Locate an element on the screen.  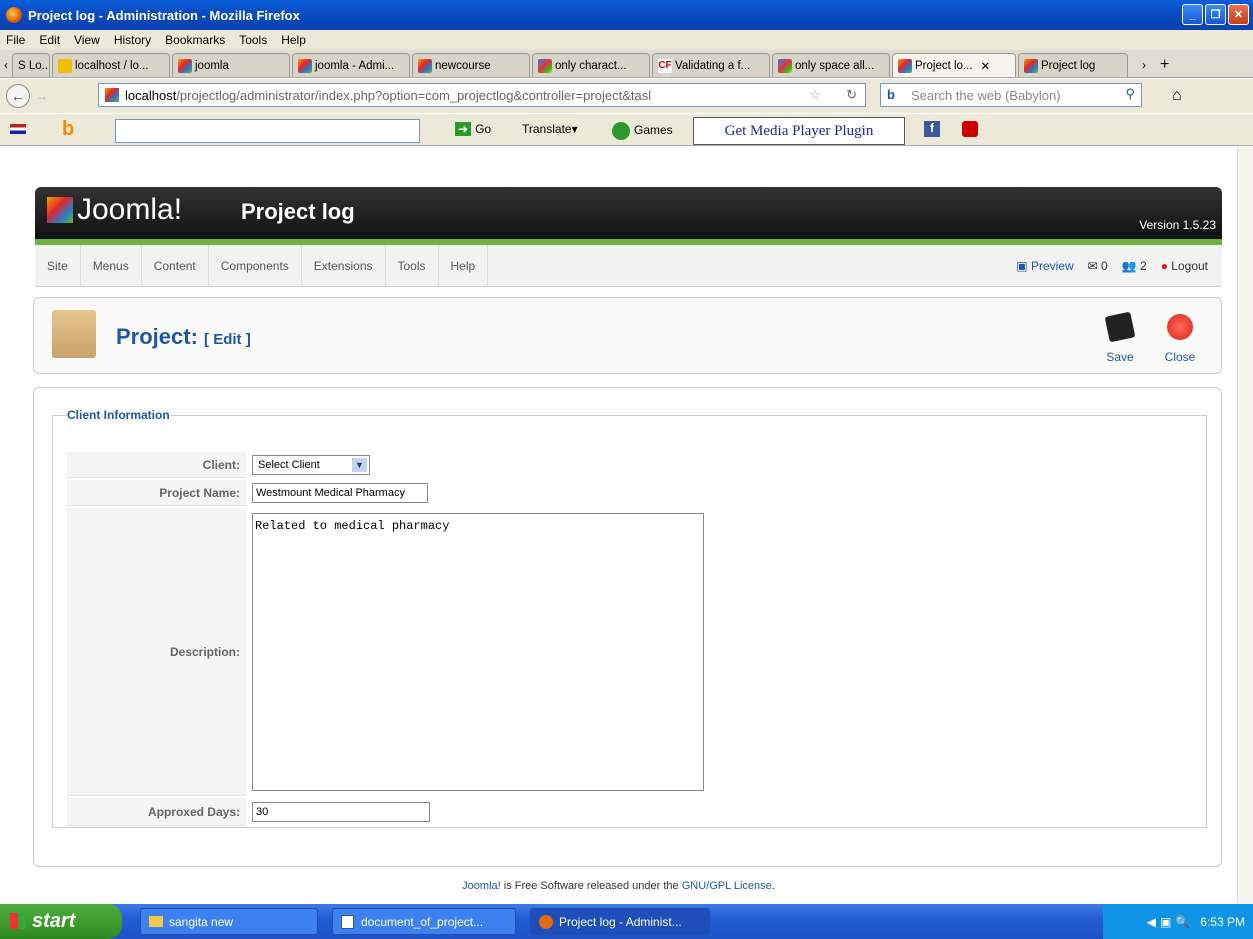
menu-content: Content is located at coordinates (175, 265).